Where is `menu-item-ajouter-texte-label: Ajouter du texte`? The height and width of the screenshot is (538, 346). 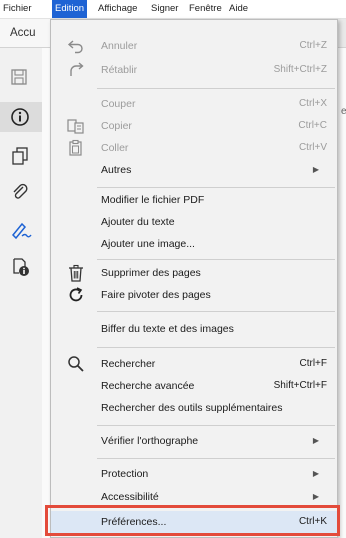
menu-item-ajouter-texte-label: Ajouter du texte is located at coordinates (138, 222).